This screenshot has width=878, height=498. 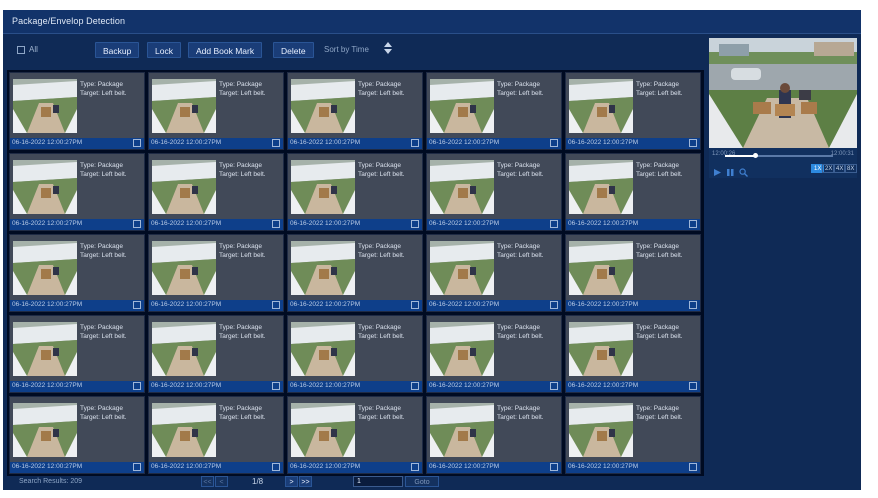 What do you see at coordinates (293, 50) in the screenshot?
I see `delete-button: Delete` at bounding box center [293, 50].